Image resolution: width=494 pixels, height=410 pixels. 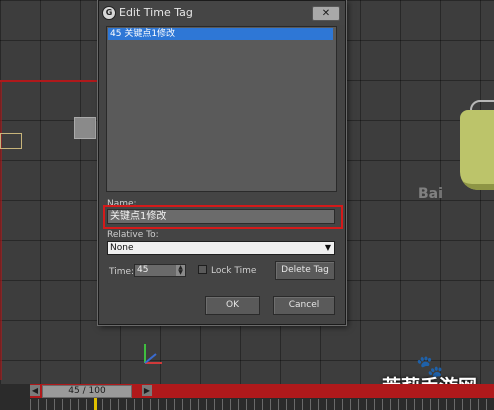 I want to click on timeline: ◀ 45 / 100 ▶, so click(x=247, y=397).